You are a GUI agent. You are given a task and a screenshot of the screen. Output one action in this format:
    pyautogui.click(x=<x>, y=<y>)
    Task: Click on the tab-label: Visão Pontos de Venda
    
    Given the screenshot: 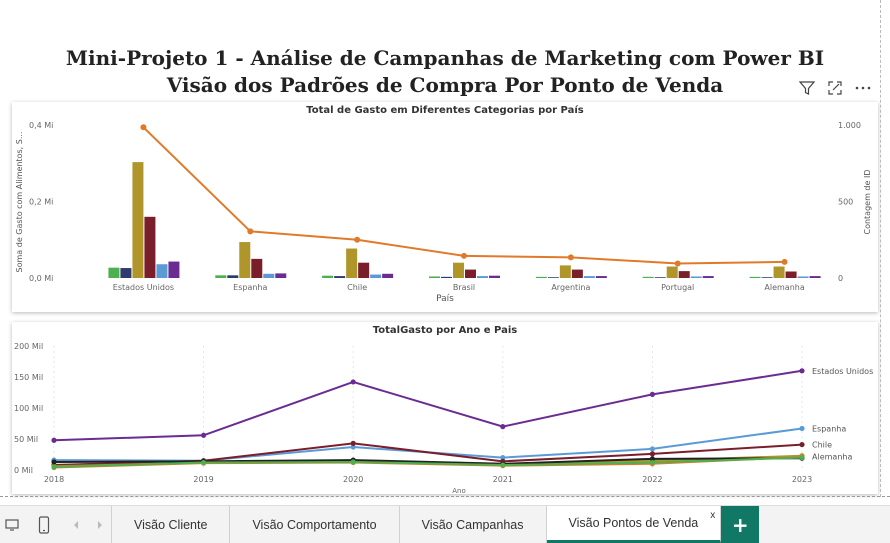 What is the action you would take?
    pyautogui.click(x=633, y=523)
    